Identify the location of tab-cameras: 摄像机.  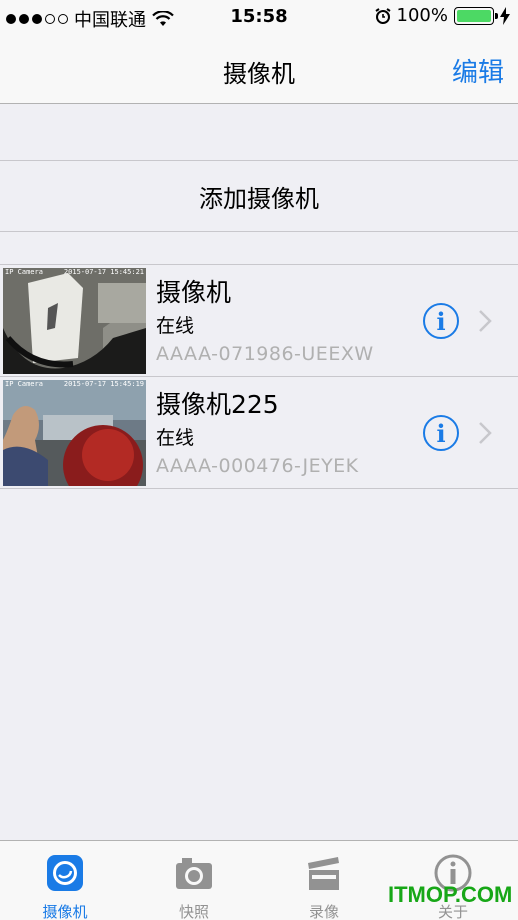
(65, 880).